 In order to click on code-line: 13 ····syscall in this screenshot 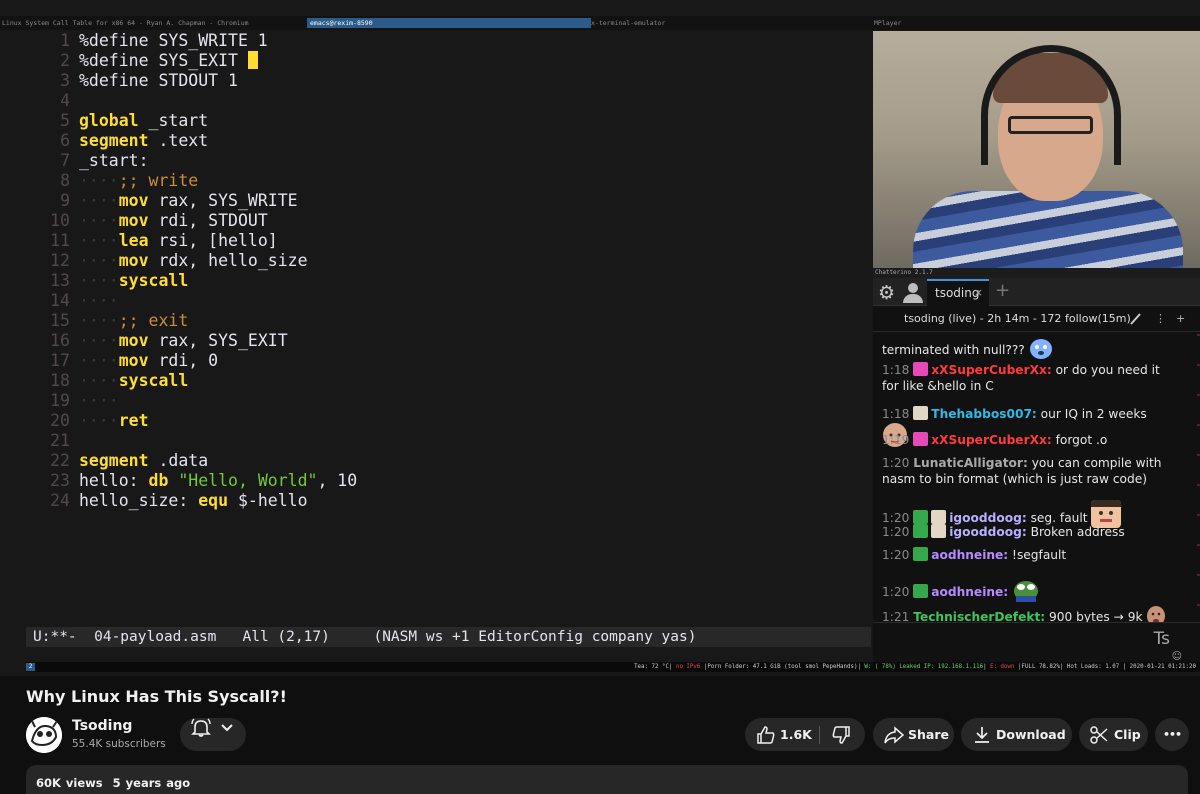, I will do `click(107, 281)`.